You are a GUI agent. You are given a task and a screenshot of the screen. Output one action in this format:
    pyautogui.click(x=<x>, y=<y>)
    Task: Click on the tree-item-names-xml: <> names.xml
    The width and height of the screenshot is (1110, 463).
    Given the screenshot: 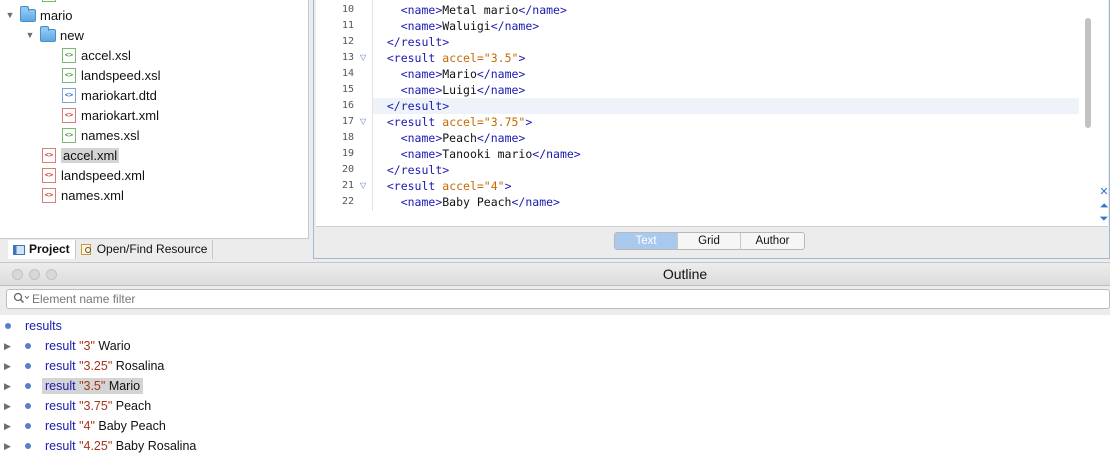 What is the action you would take?
    pyautogui.click(x=83, y=195)
    